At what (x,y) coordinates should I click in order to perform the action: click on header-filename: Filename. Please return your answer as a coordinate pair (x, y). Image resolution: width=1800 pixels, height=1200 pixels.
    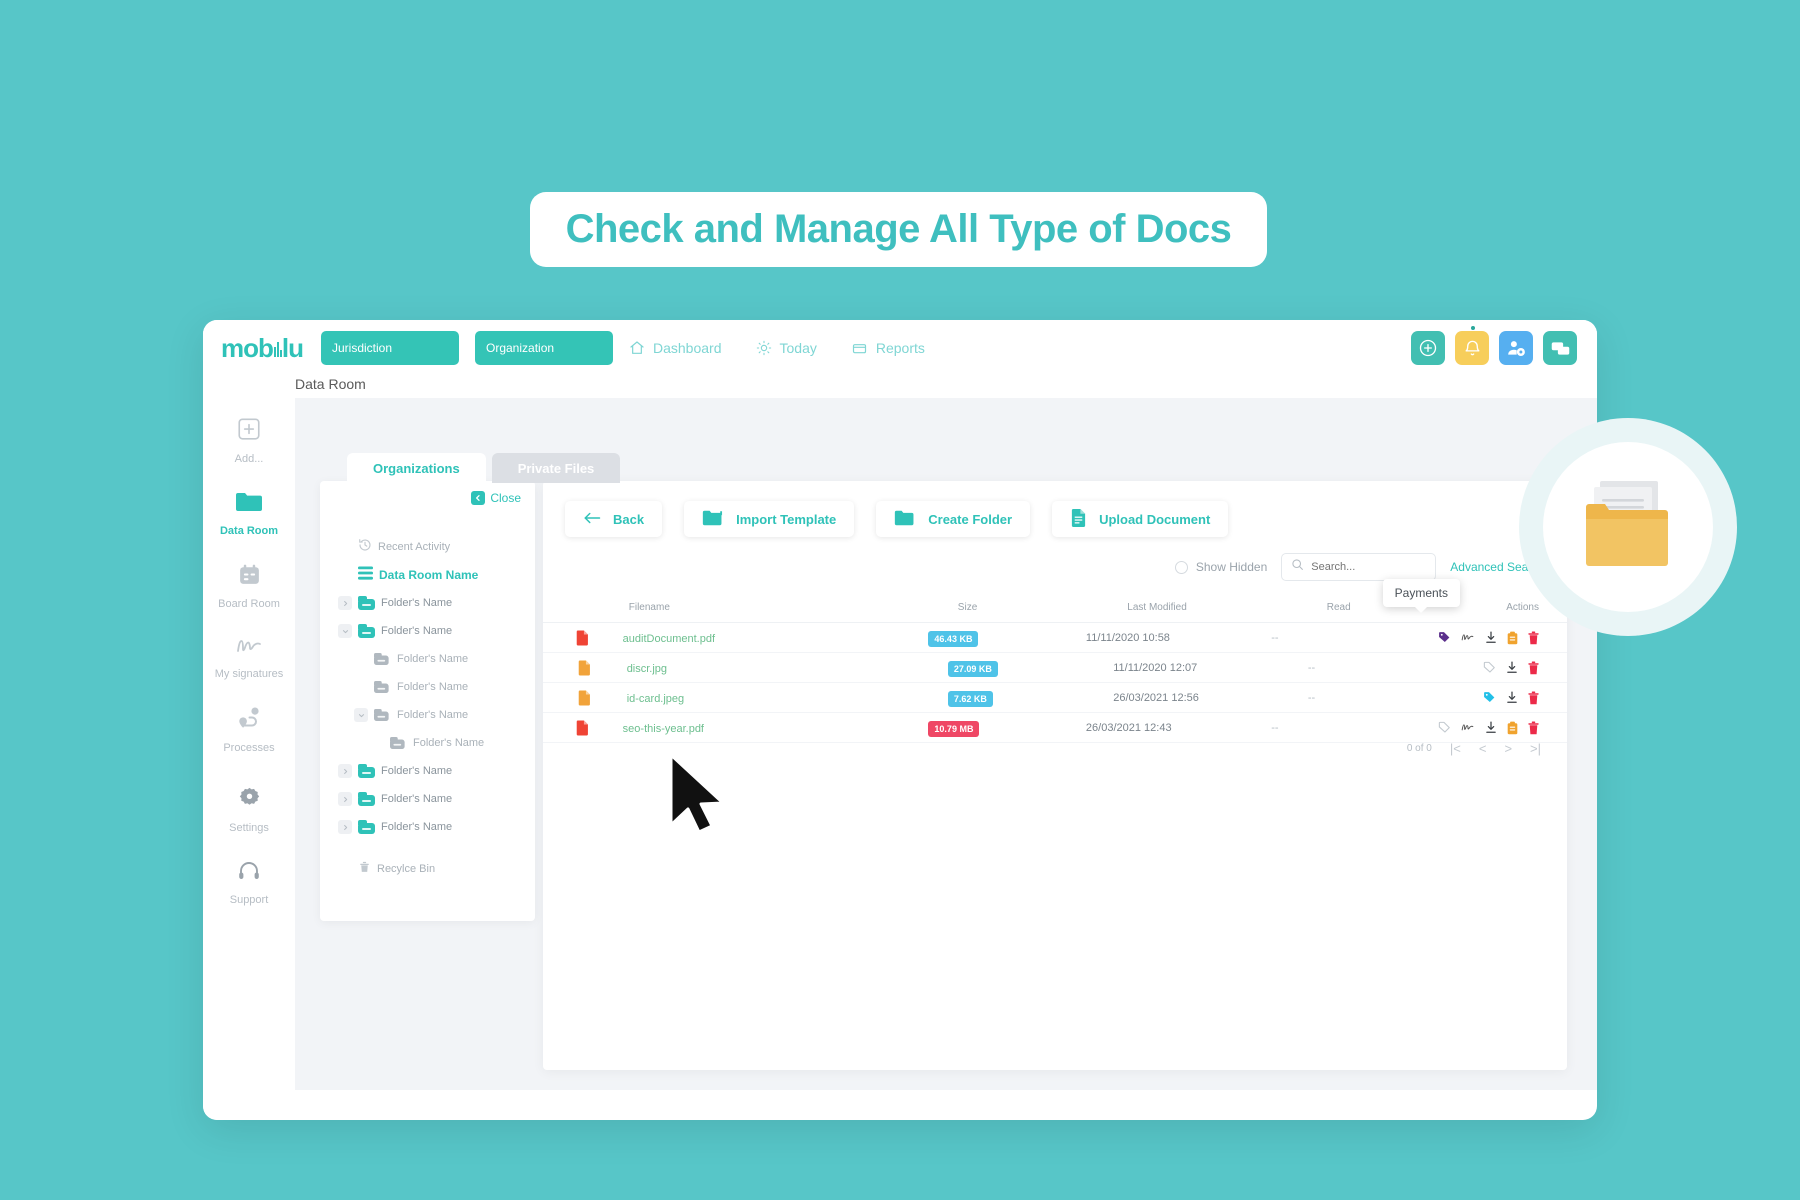
    Looking at the image, I should click on (649, 607).